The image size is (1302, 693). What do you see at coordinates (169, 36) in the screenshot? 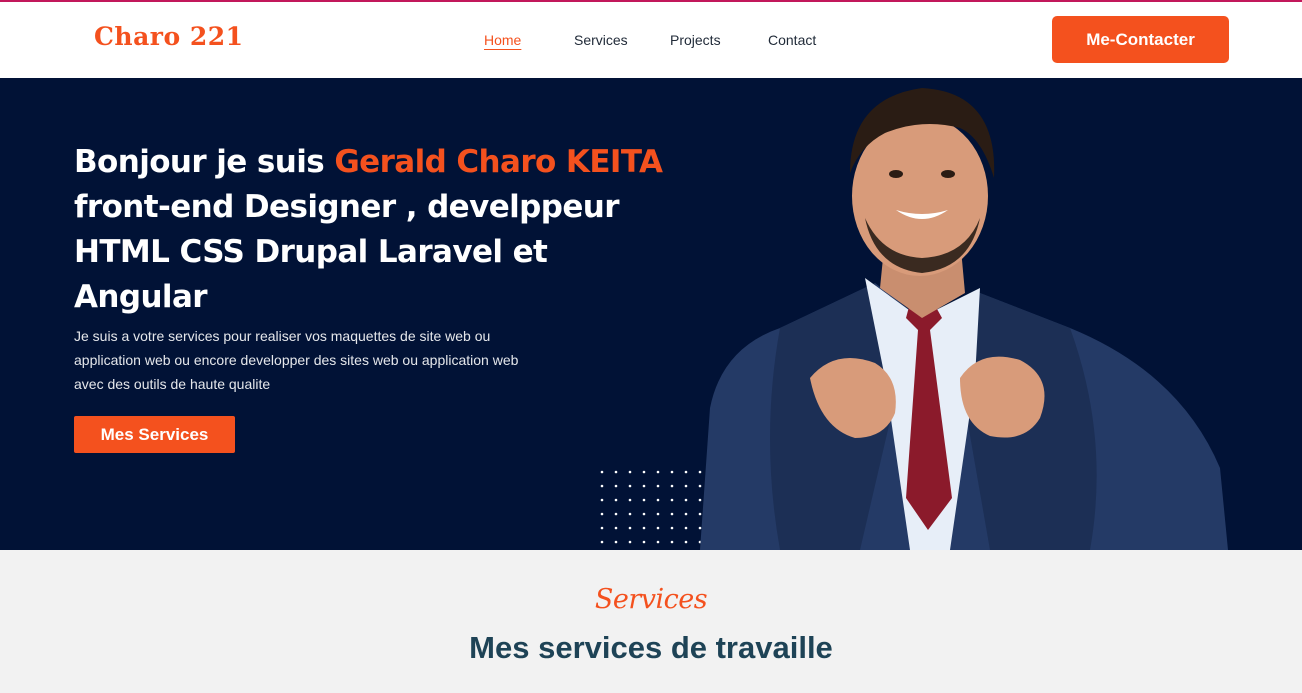
I see `logo: Charo 221` at bounding box center [169, 36].